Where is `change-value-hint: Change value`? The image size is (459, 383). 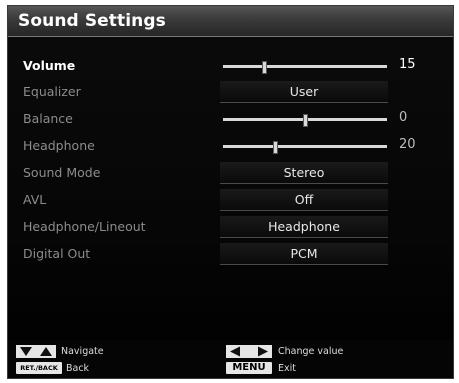 change-value-hint: Change value is located at coordinates (311, 351).